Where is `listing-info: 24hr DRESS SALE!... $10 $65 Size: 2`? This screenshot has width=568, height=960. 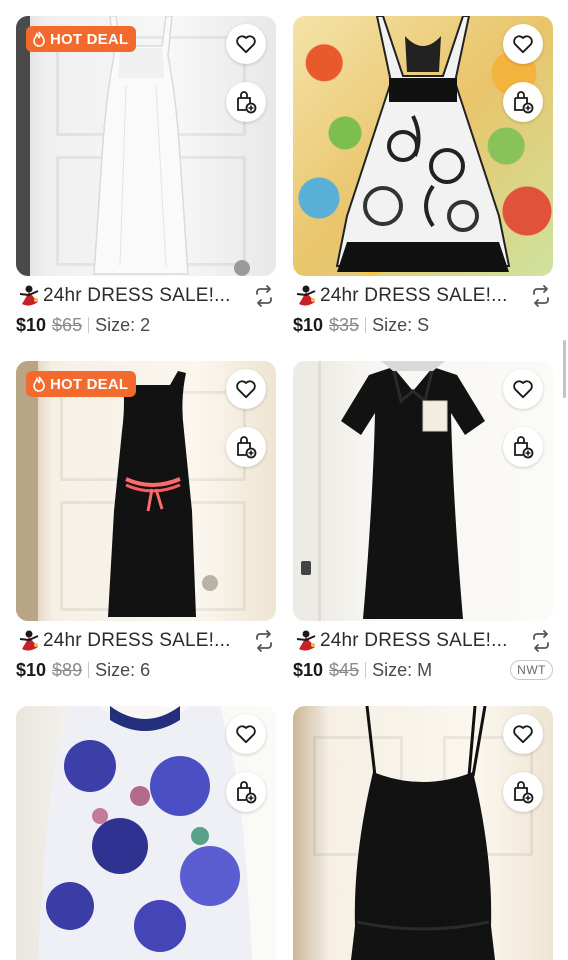
listing-info: 24hr DRESS SALE!... $10 $65 Size: 2 is located at coordinates (146, 307).